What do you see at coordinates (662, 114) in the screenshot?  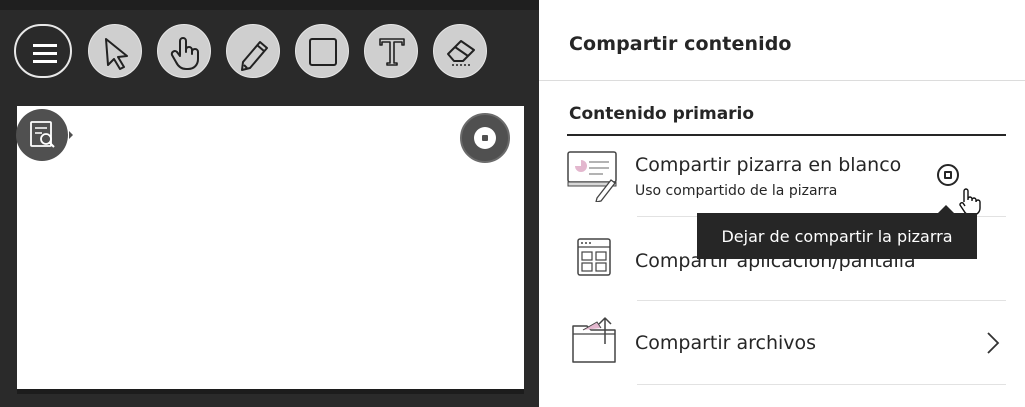 I see `section-title: Contenido primario` at bounding box center [662, 114].